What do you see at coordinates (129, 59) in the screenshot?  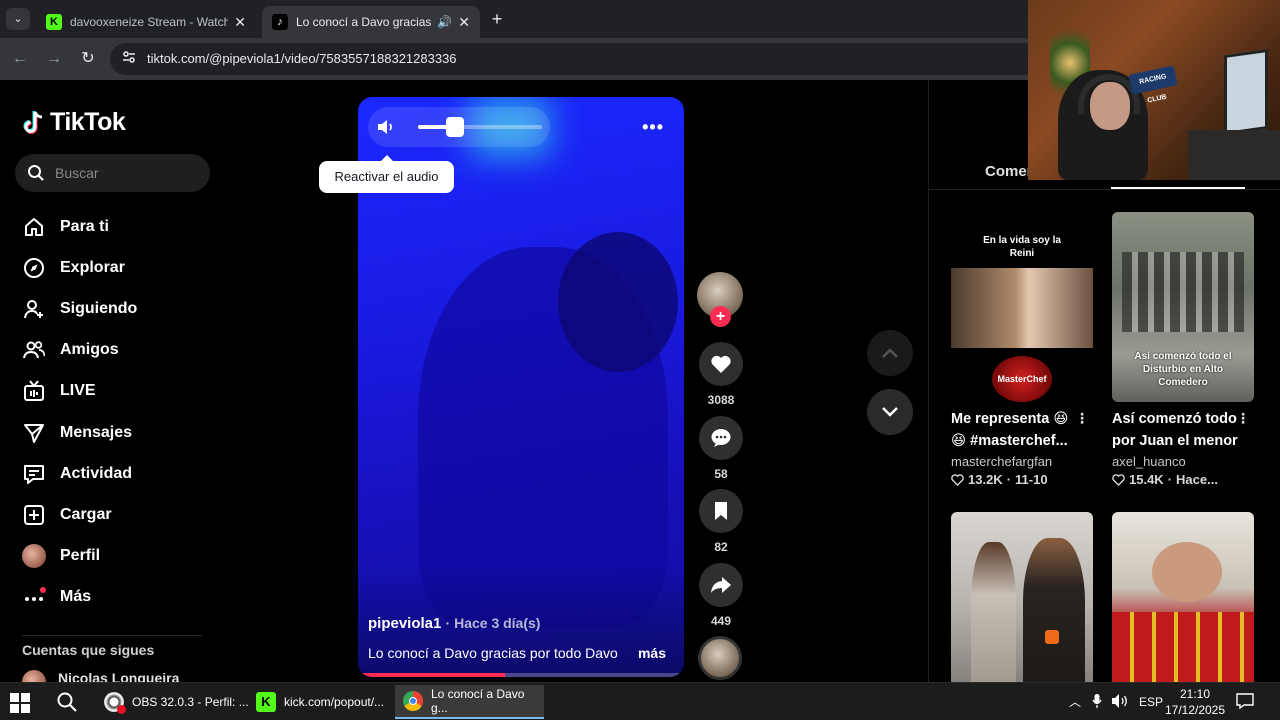 I see `site-settings-icon` at bounding box center [129, 59].